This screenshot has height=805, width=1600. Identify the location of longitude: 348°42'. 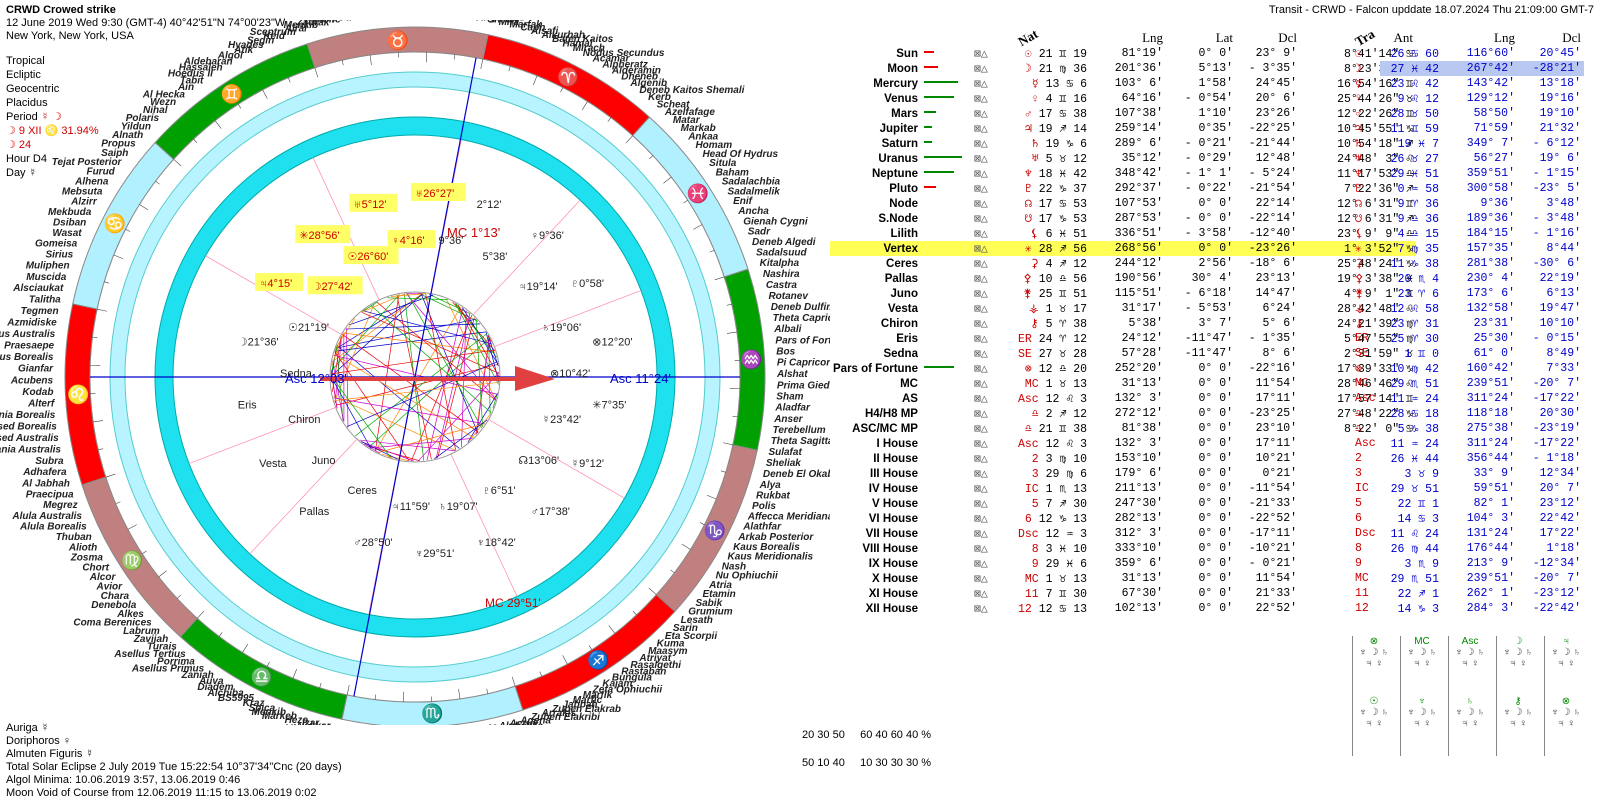
(1139, 173).